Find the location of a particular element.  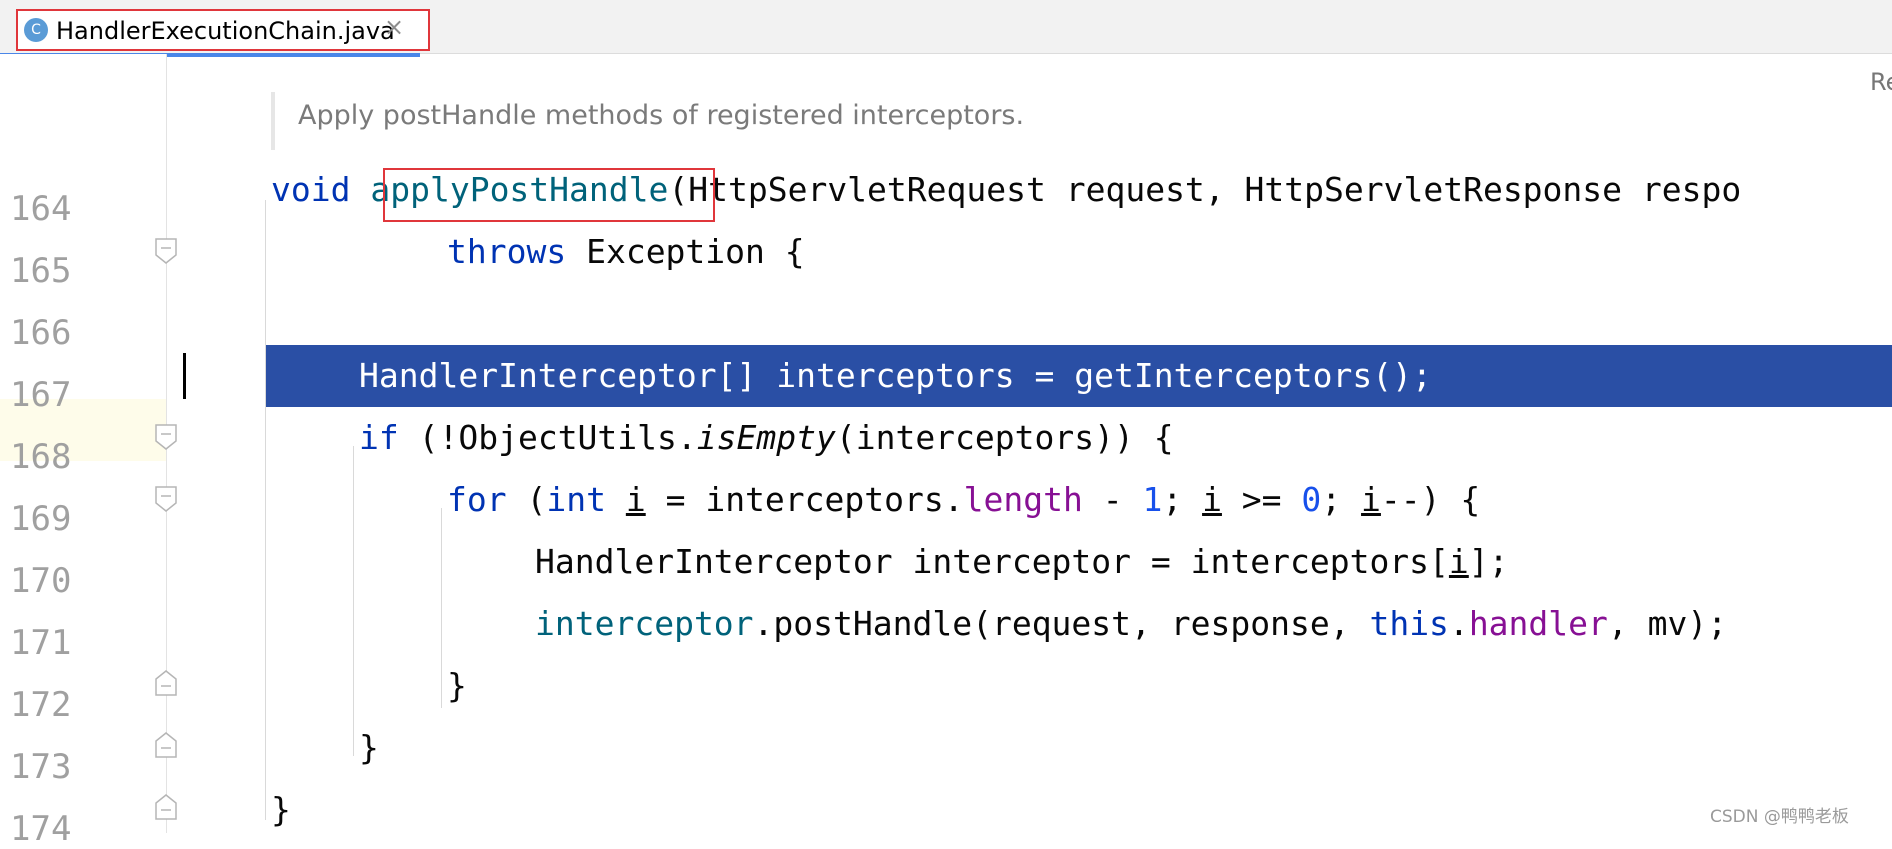

line-number: 174 is located at coordinates (41, 829).